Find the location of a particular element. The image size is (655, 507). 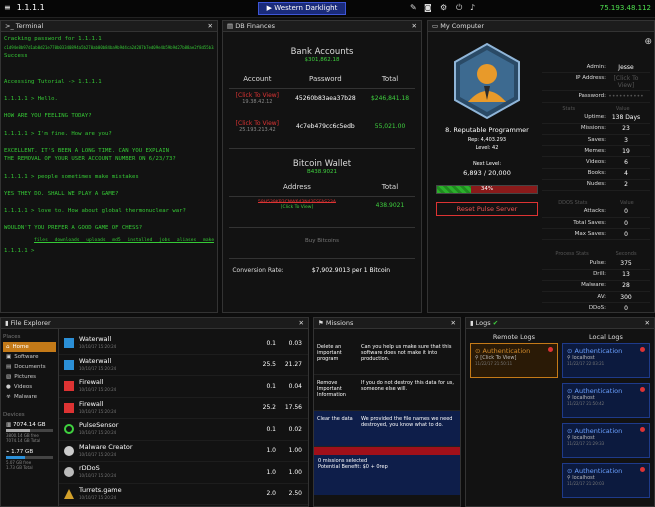

conversion-label: Conversion Rate: is located at coordinates (258, 270).